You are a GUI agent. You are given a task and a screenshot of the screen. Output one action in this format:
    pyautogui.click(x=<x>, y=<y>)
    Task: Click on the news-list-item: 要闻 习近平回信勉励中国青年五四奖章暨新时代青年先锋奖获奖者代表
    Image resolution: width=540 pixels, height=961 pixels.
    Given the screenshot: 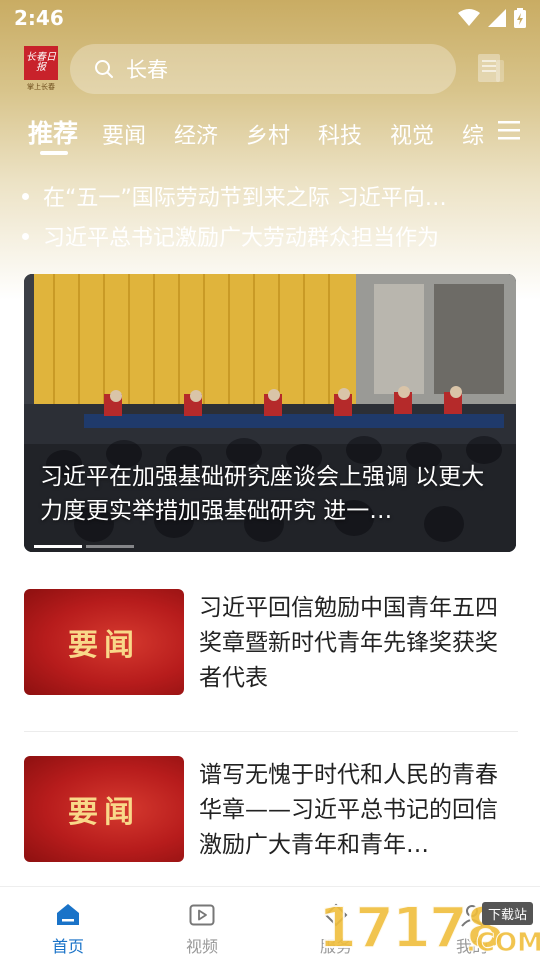 What is the action you would take?
    pyautogui.click(x=271, y=644)
    